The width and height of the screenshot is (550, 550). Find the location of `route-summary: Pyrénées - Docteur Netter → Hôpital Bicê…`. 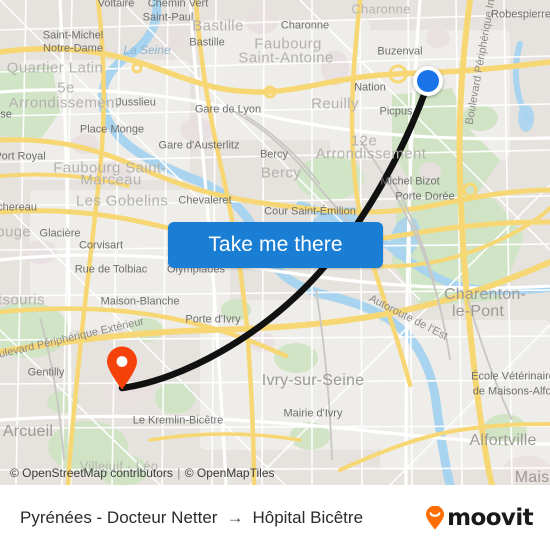

route-summary: Pyrénées - Docteur Netter → Hôpital Bicê… is located at coordinates (191, 518).